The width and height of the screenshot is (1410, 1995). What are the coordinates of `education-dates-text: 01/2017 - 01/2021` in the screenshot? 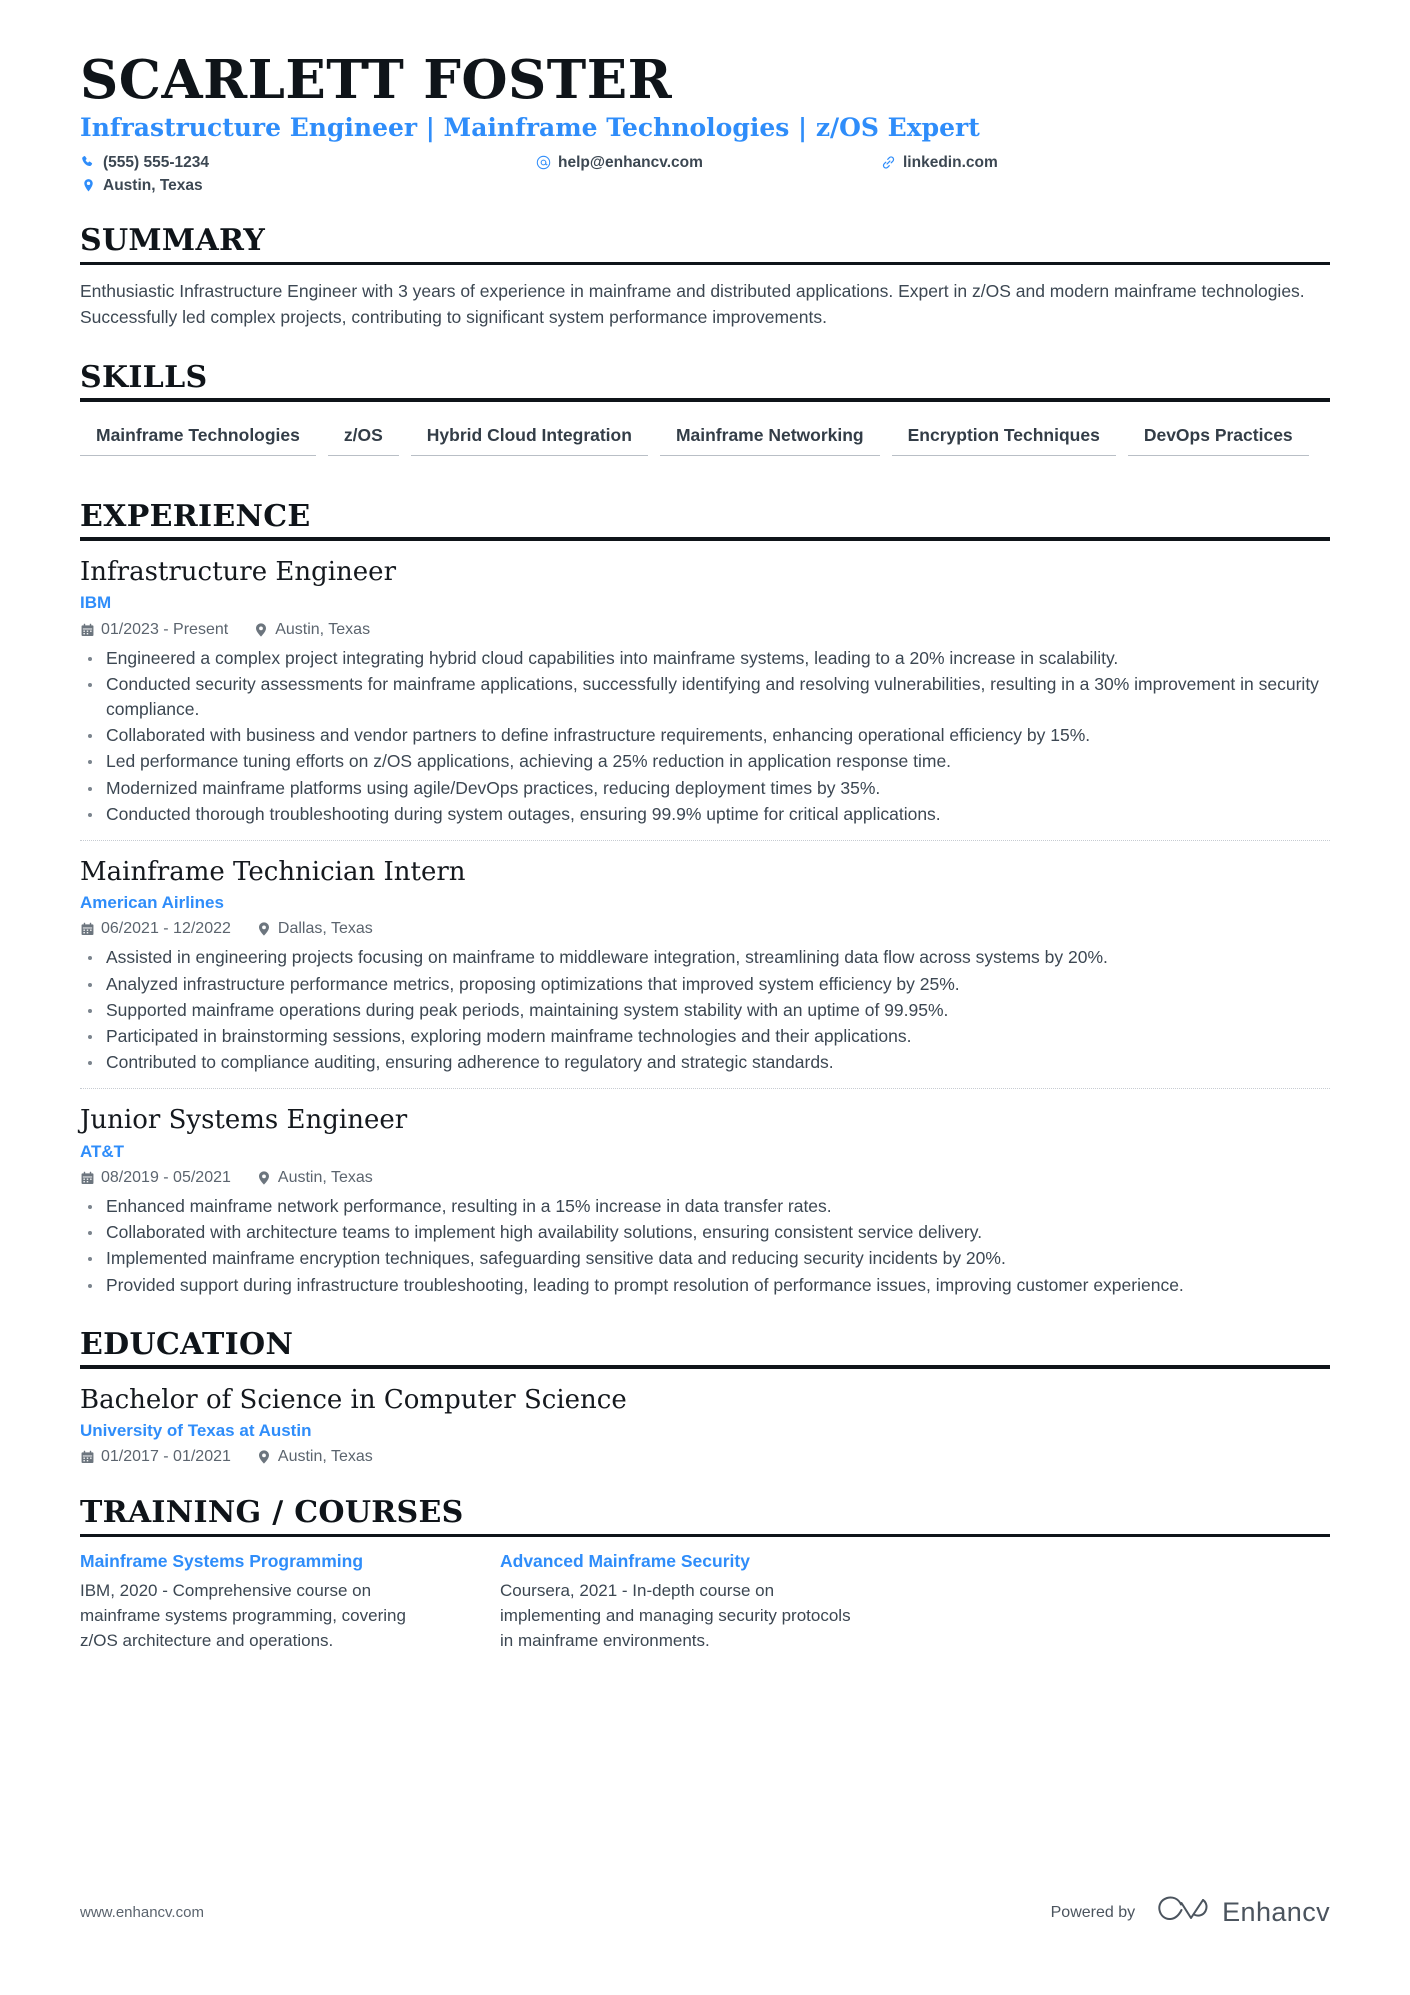 It's located at (166, 1457).